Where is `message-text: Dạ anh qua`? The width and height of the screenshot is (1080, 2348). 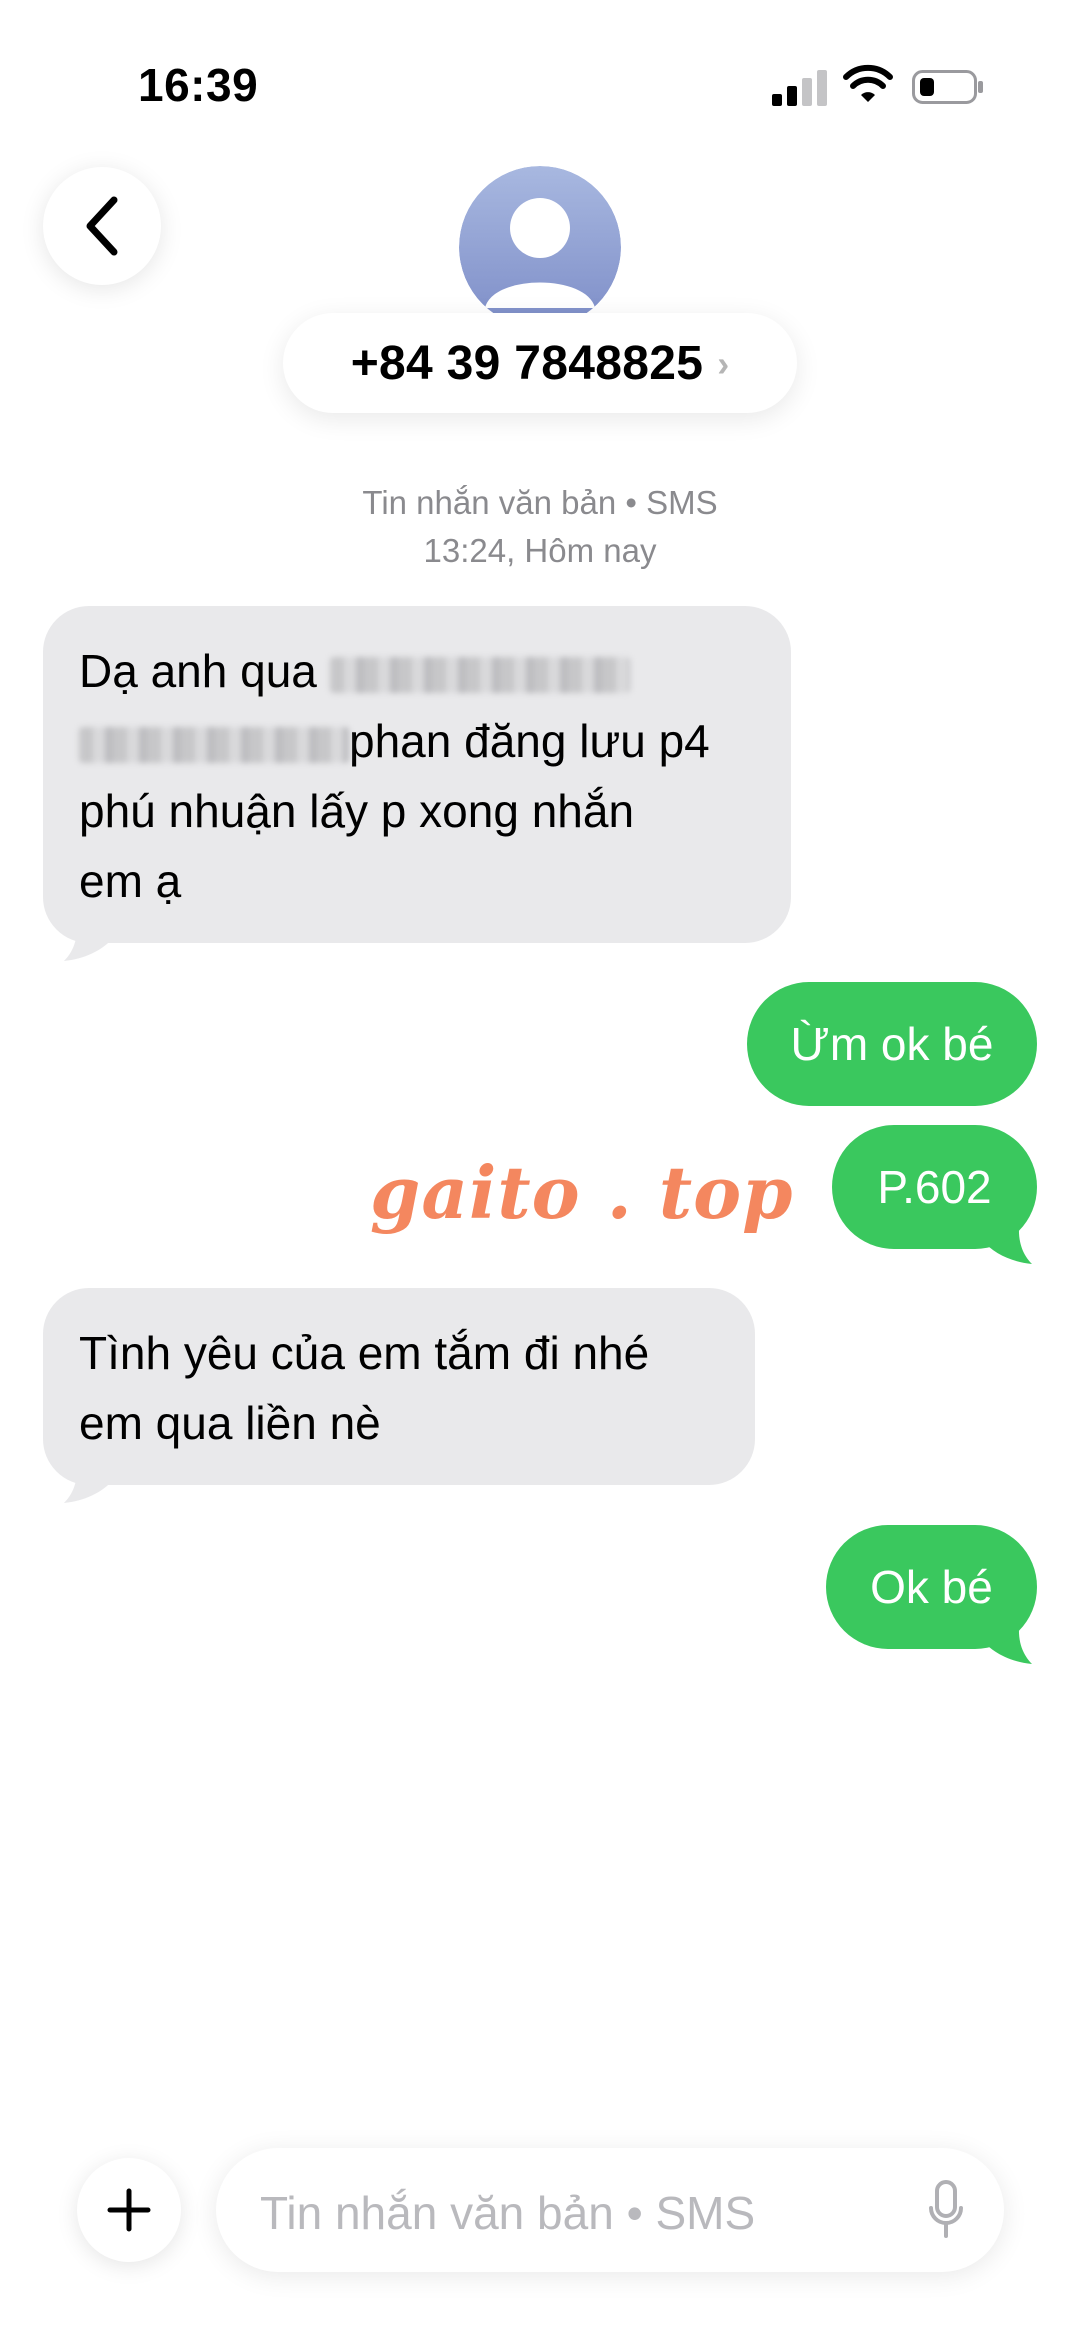
message-text: Dạ anh qua is located at coordinates (204, 671).